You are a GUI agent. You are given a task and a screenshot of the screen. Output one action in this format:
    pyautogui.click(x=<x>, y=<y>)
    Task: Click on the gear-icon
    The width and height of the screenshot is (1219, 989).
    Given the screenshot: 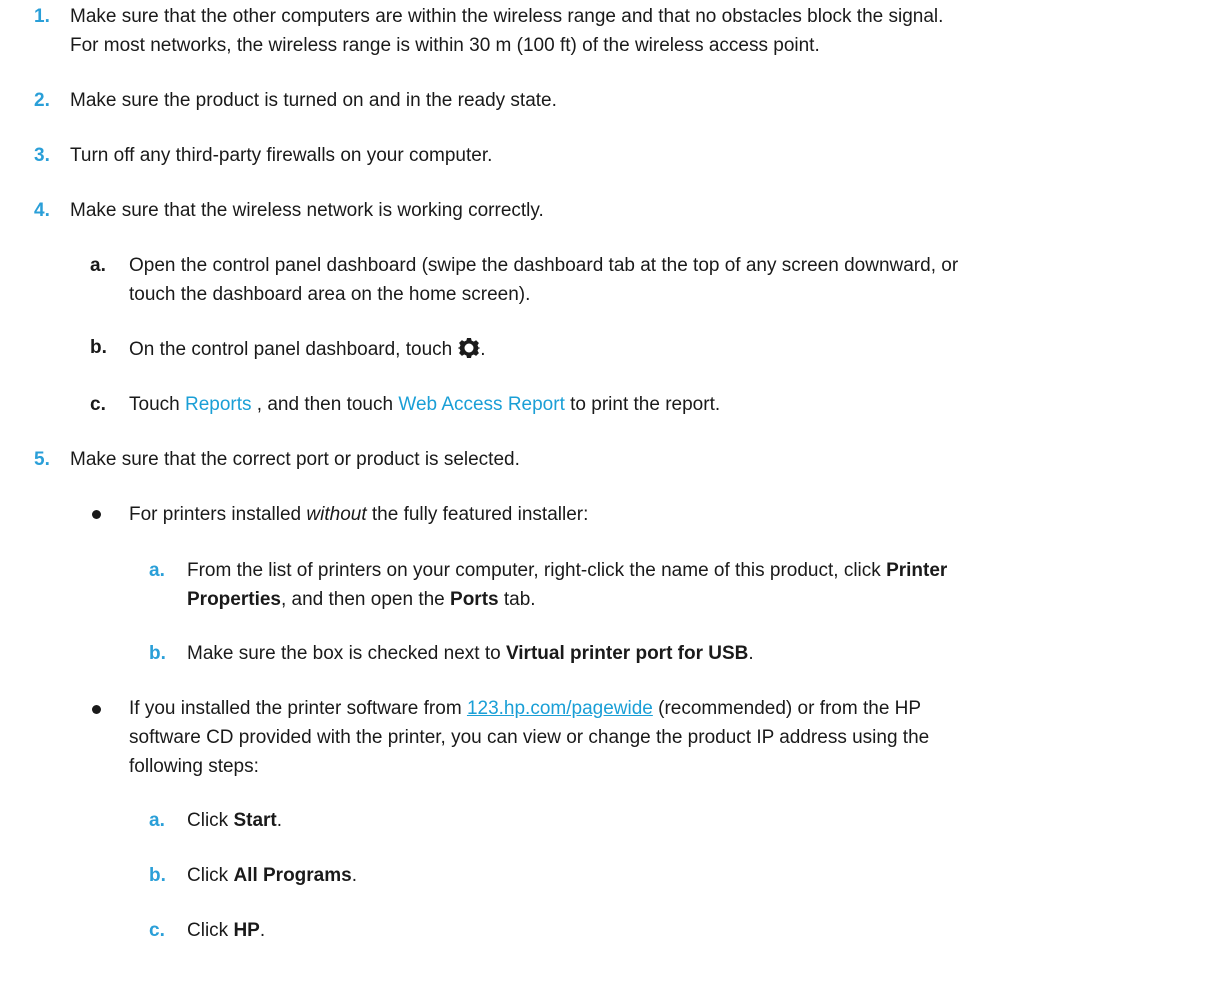 What is the action you would take?
    pyautogui.click(x=469, y=348)
    